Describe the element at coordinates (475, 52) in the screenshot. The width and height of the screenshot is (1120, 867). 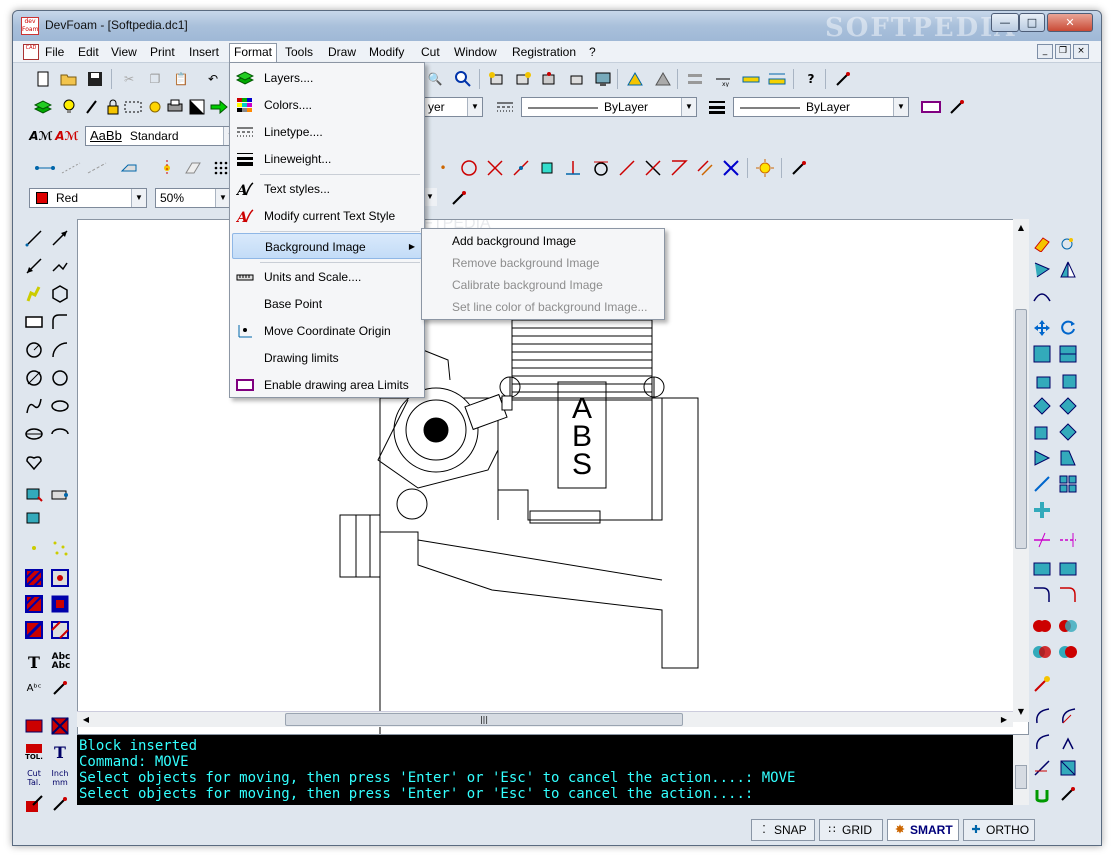
I see `menu-window: Window` at that location.